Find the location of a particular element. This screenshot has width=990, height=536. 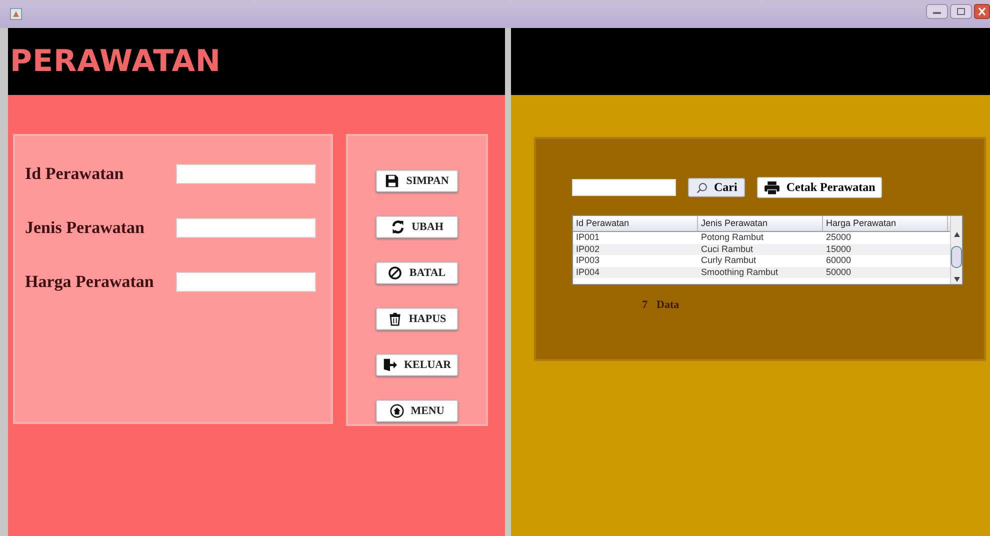

scroll-thumb is located at coordinates (956, 257).